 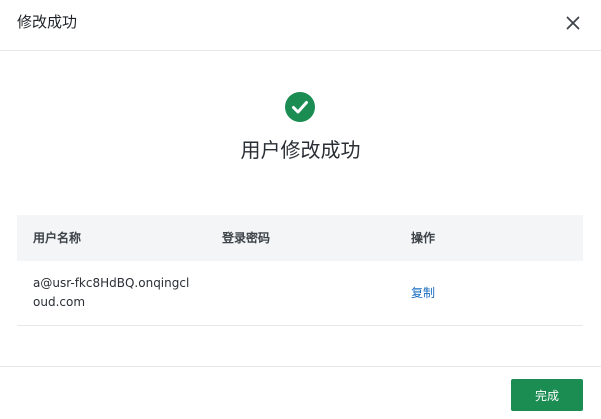 What do you see at coordinates (300, 238) in the screenshot?
I see `table-header: 用户名称 登录密码 操作` at bounding box center [300, 238].